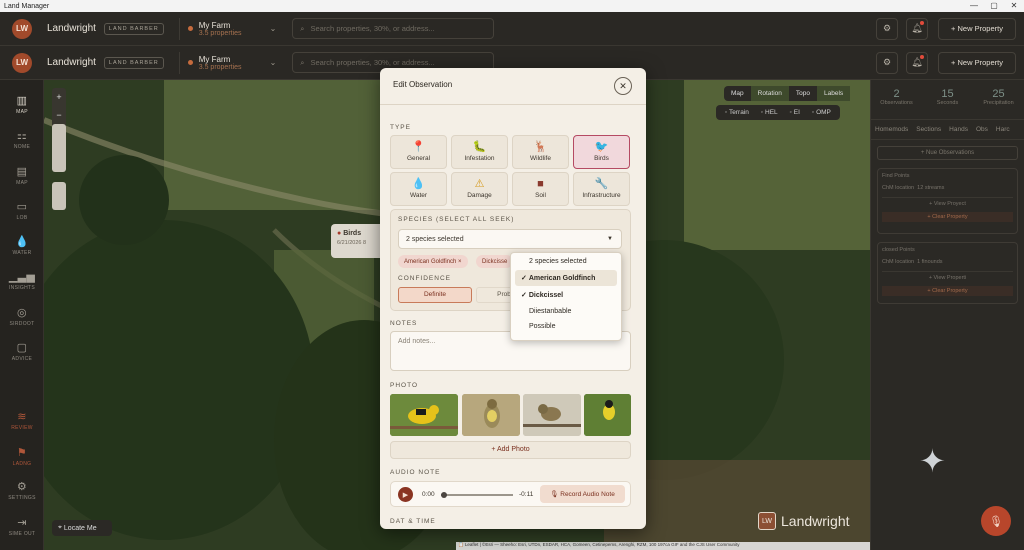 The width and height of the screenshot is (1024, 550). Describe the element at coordinates (22, 245) in the screenshot. I see `sidebar-item-water: 💧 WATER` at that location.